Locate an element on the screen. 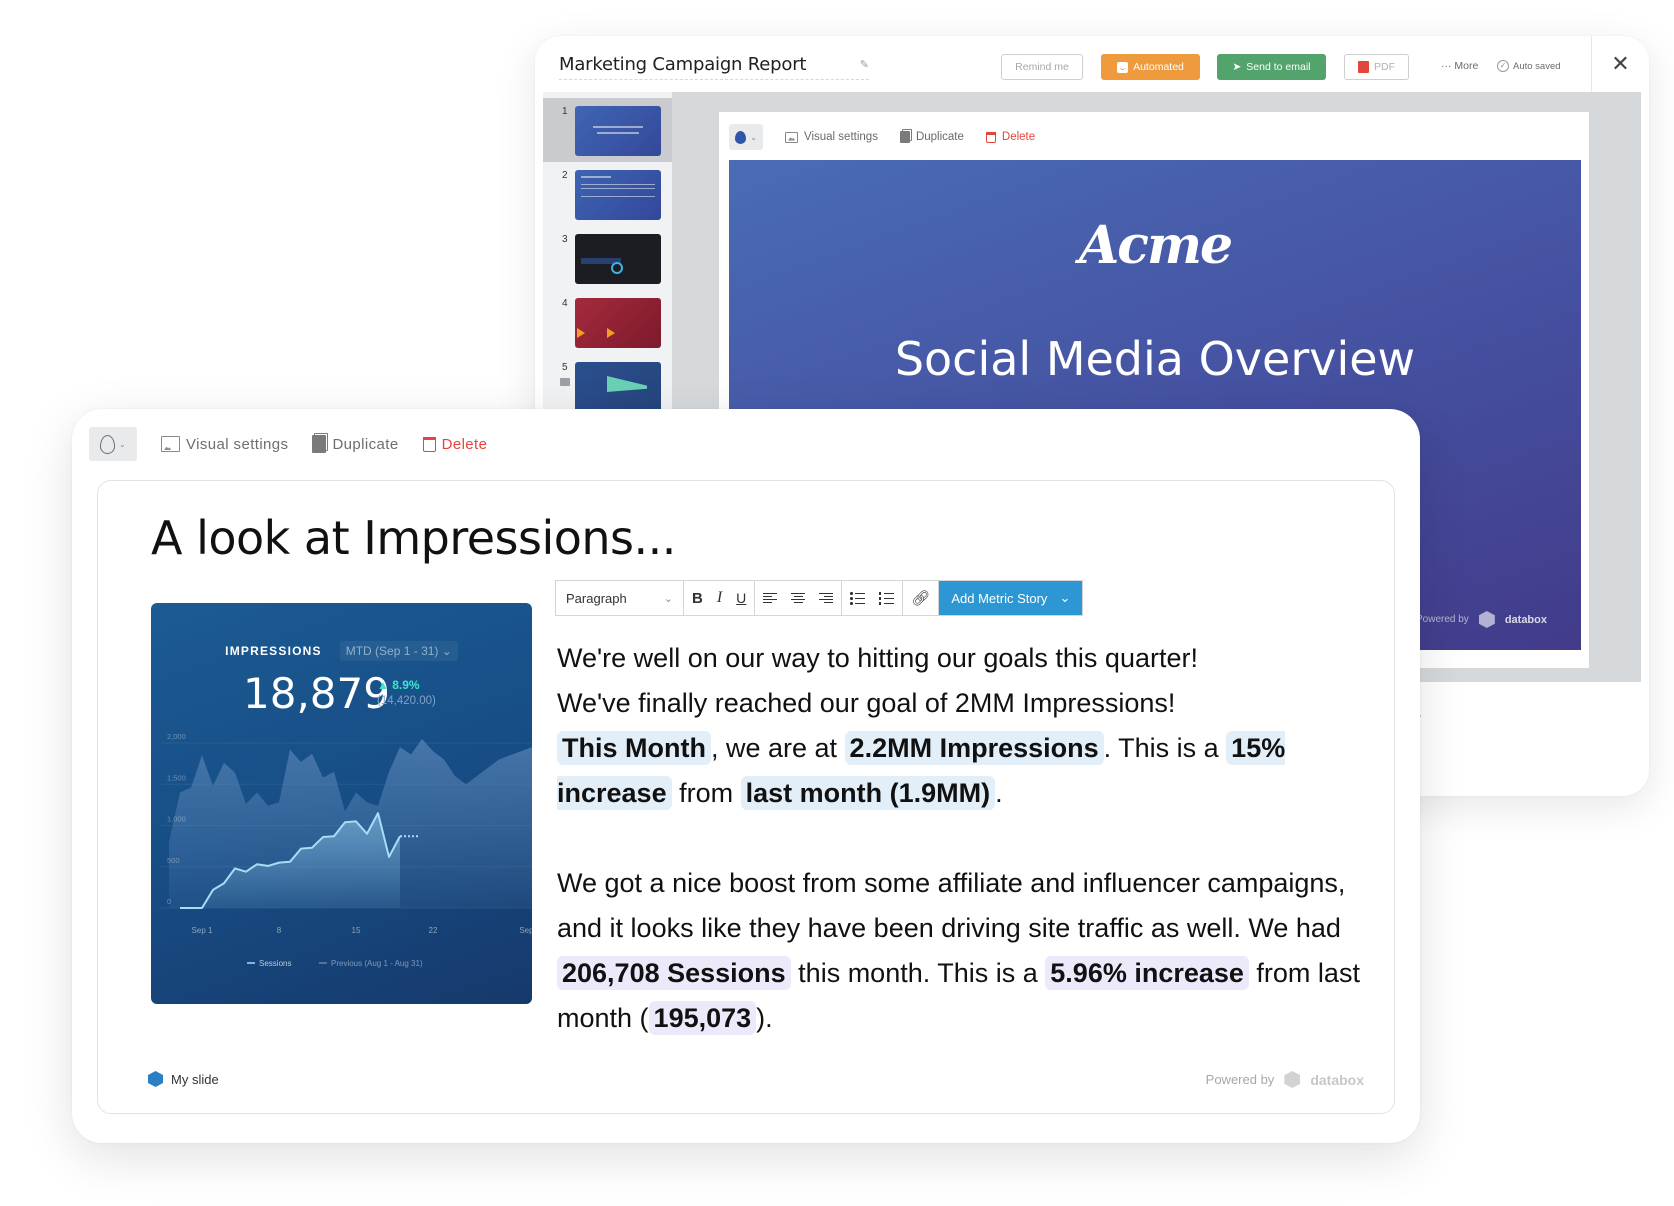 This screenshot has width=1674, height=1206. align-left-icon is located at coordinates (770, 598).